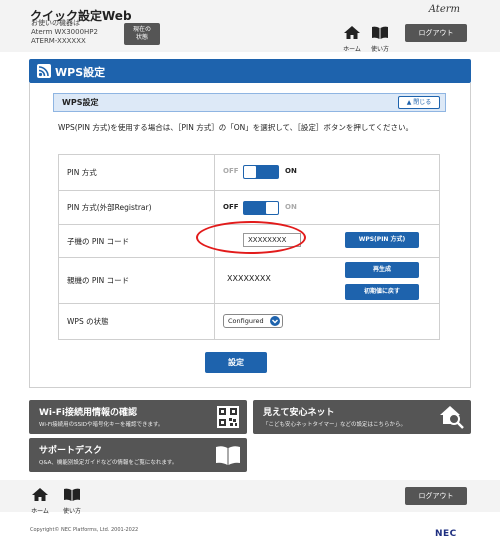 Image resolution: width=500 pixels, height=554 pixels. Describe the element at coordinates (436, 496) in the screenshot. I see `footer-logout-button: ログアウト` at that location.